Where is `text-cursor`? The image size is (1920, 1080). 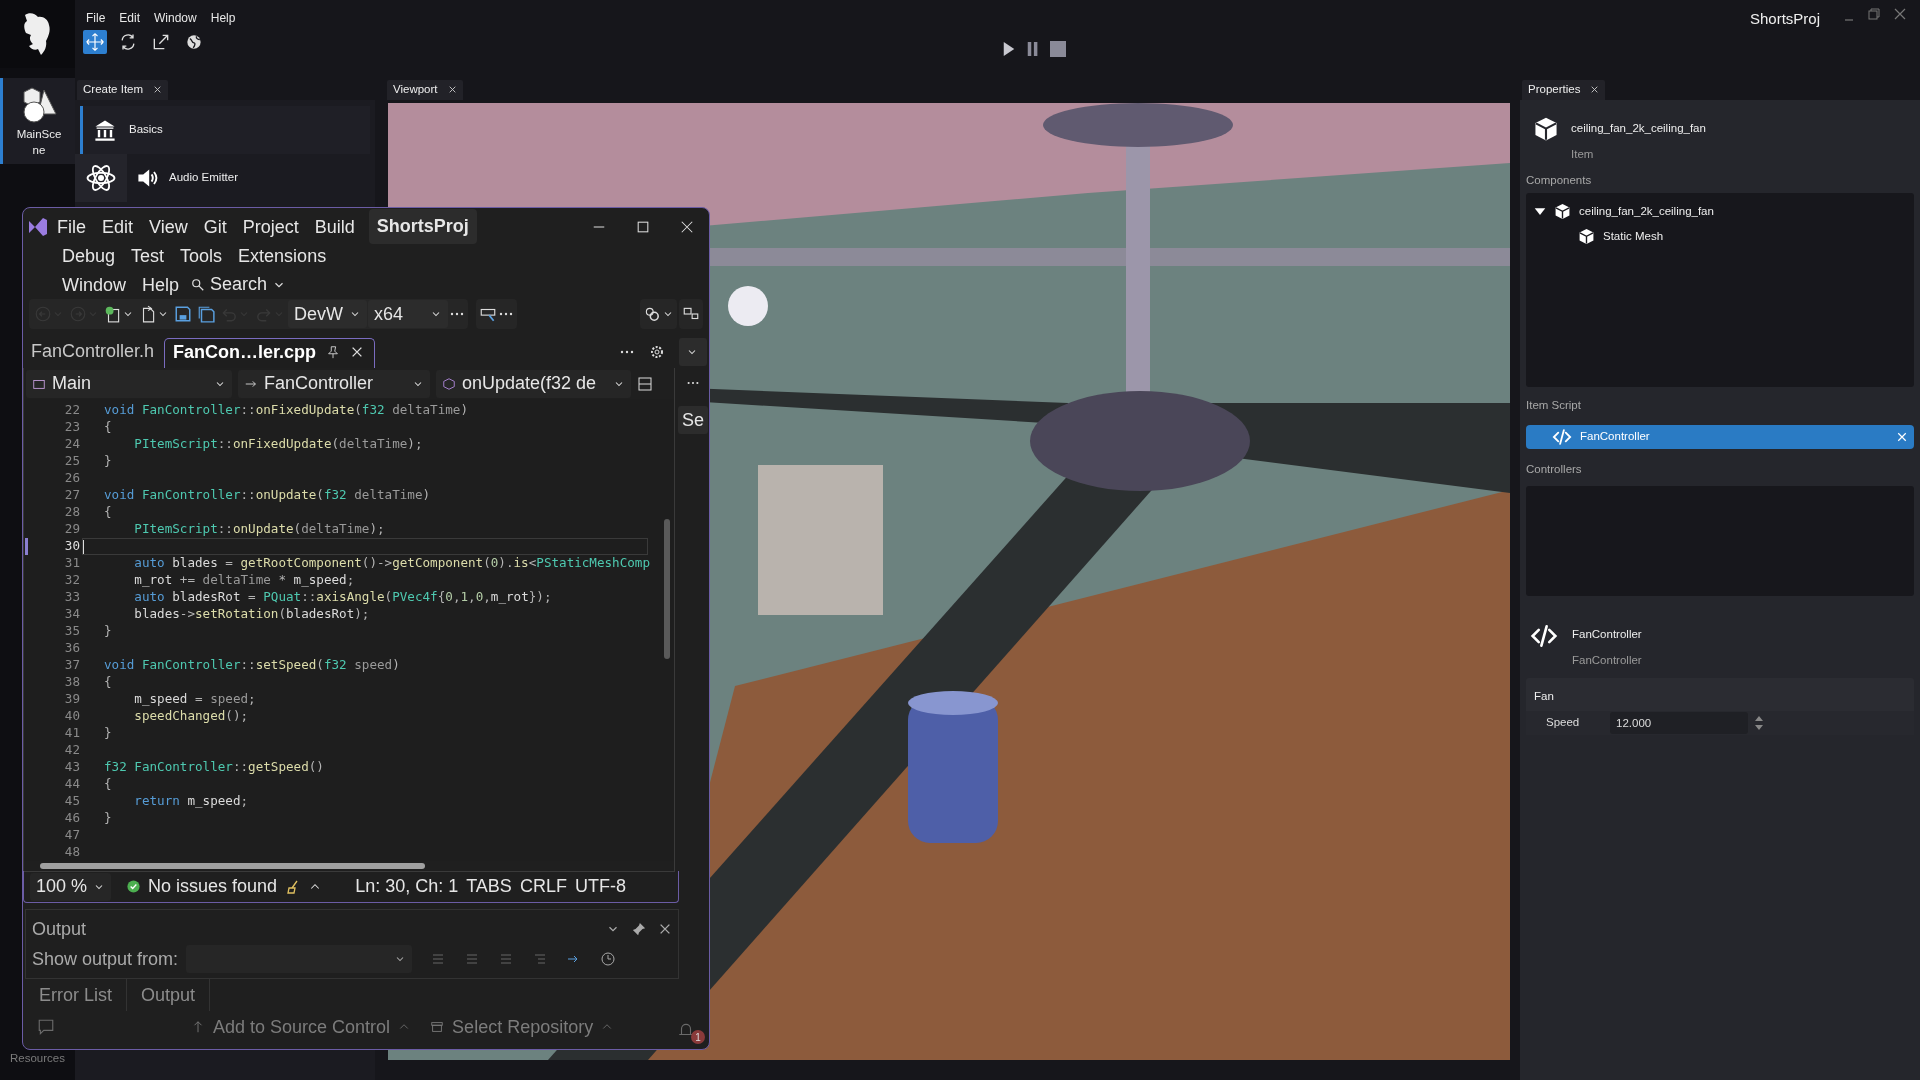 text-cursor is located at coordinates (83, 547).